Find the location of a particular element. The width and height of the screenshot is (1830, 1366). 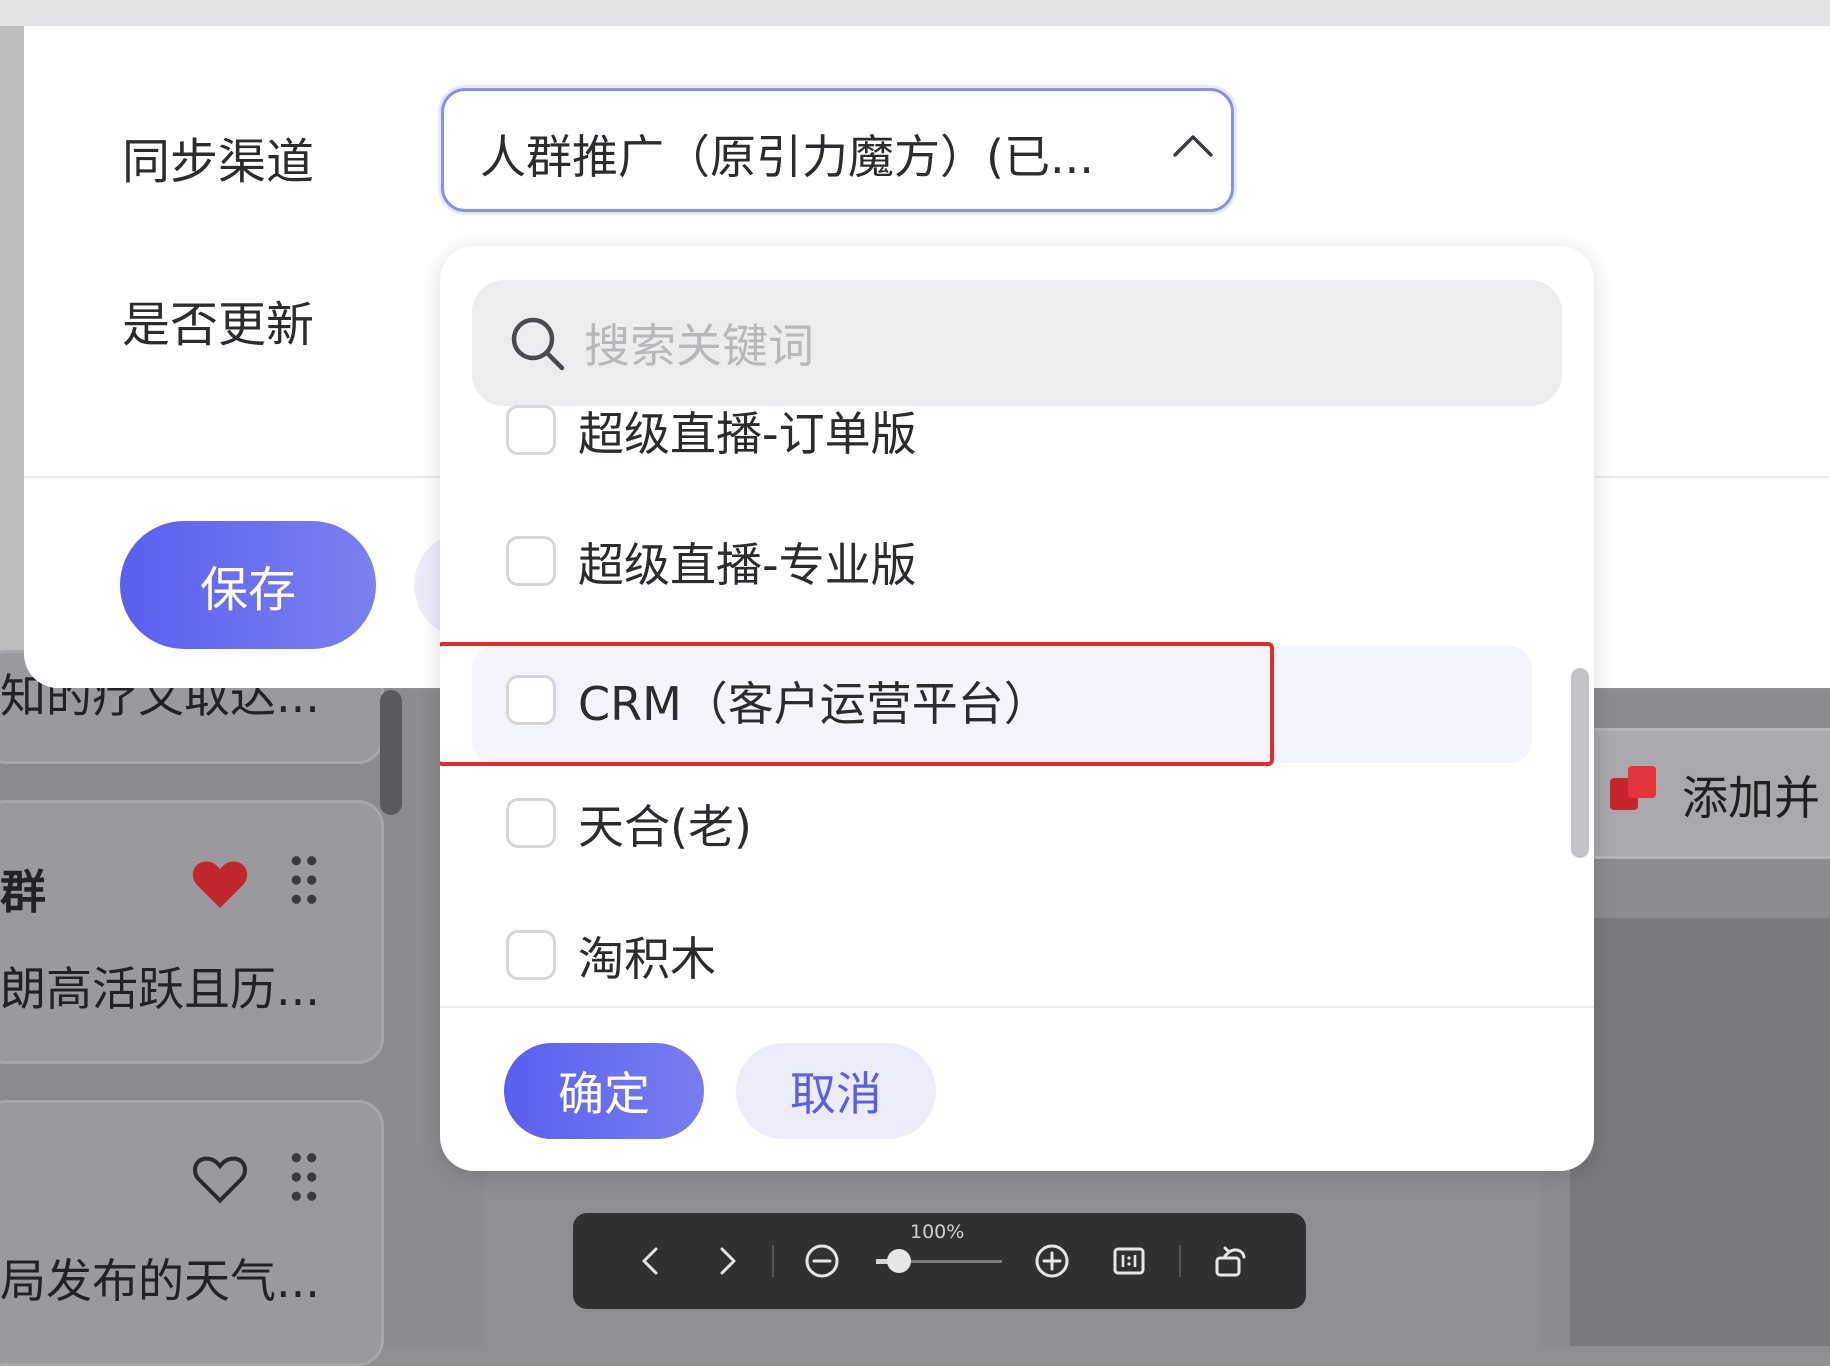

zoom-level-label: 100% is located at coordinates (937, 1232).